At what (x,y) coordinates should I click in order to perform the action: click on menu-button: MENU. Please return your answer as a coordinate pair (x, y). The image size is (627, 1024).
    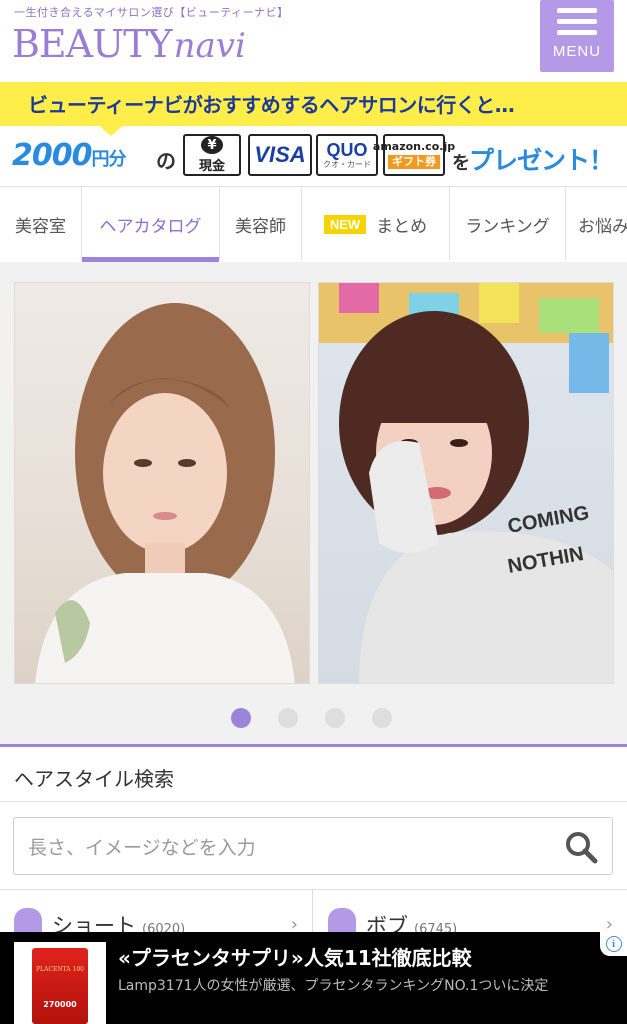
    Looking at the image, I should click on (577, 36).